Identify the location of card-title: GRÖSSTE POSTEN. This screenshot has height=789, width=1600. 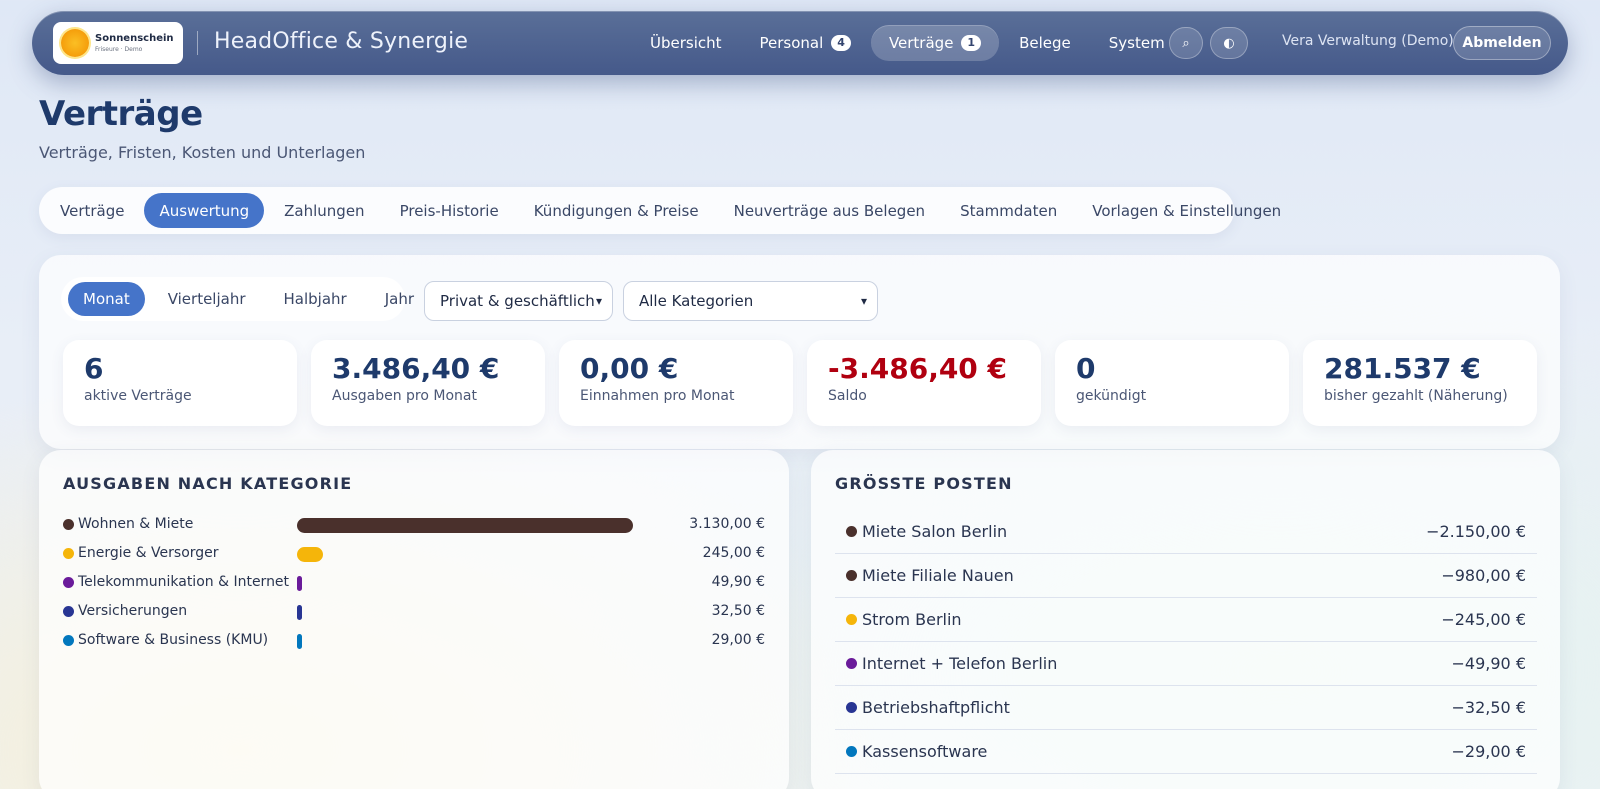
(924, 483).